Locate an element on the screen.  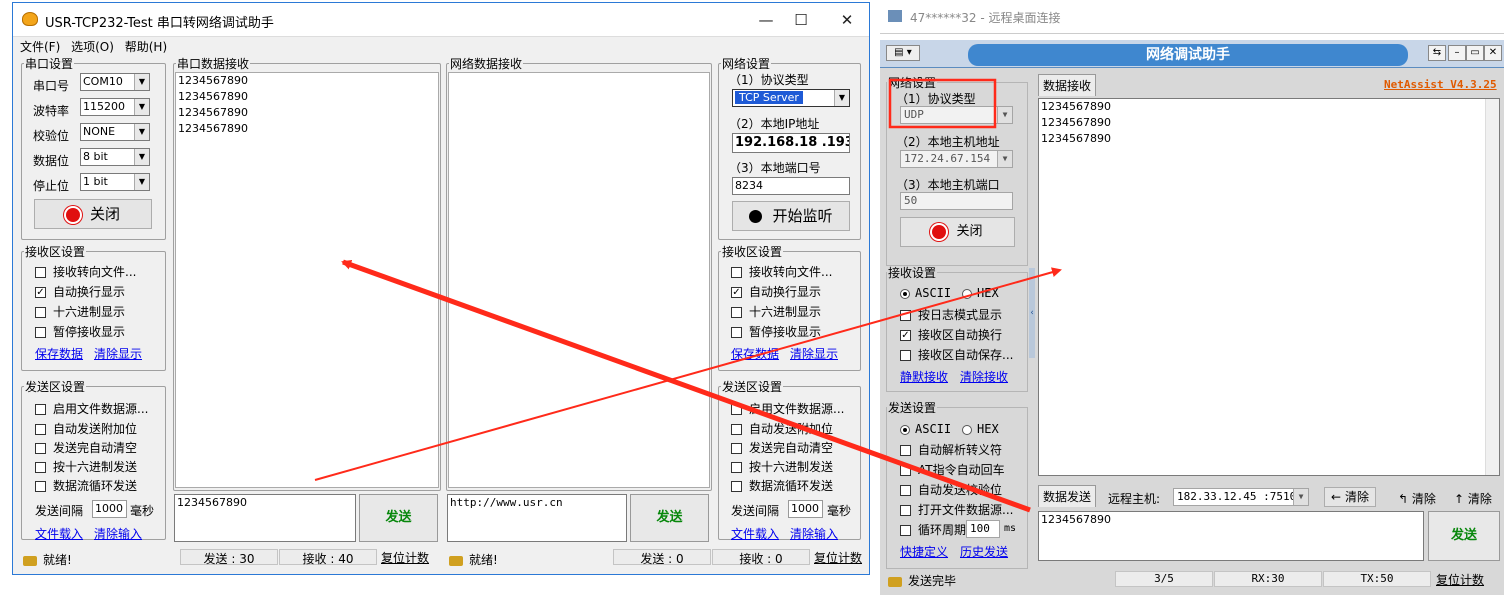
highlight-box is located at coordinates (942, 103).